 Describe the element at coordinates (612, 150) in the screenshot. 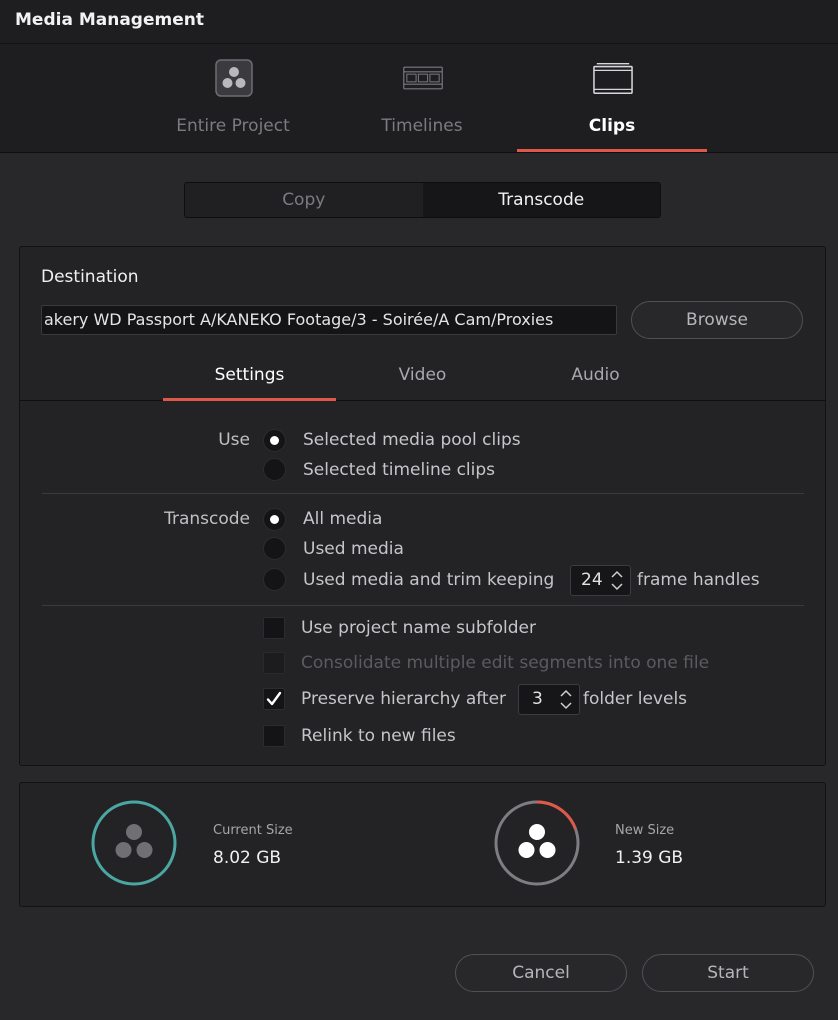

I see `mode-underline` at that location.